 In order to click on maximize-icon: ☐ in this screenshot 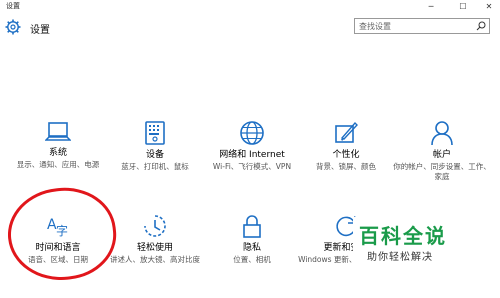, I will do `click(463, 6)`.